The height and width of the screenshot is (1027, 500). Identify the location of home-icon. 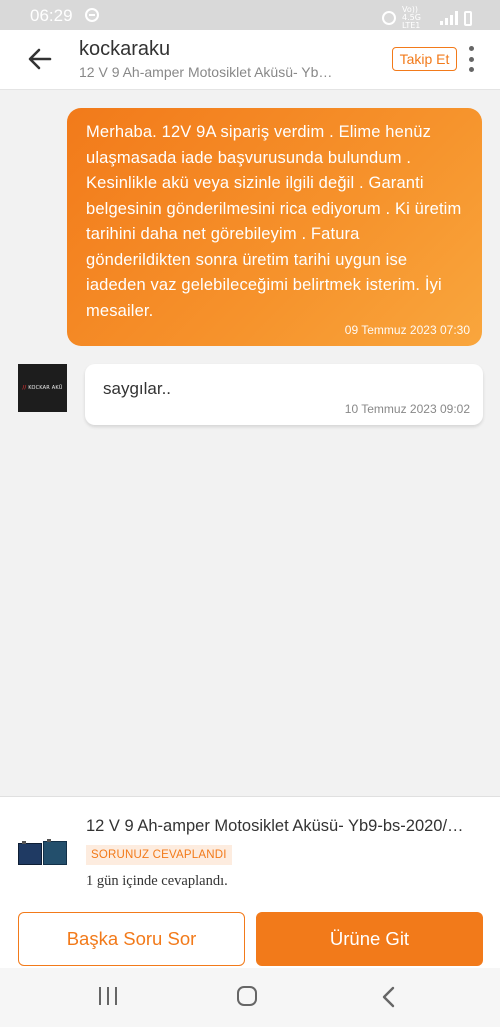
(247, 996).